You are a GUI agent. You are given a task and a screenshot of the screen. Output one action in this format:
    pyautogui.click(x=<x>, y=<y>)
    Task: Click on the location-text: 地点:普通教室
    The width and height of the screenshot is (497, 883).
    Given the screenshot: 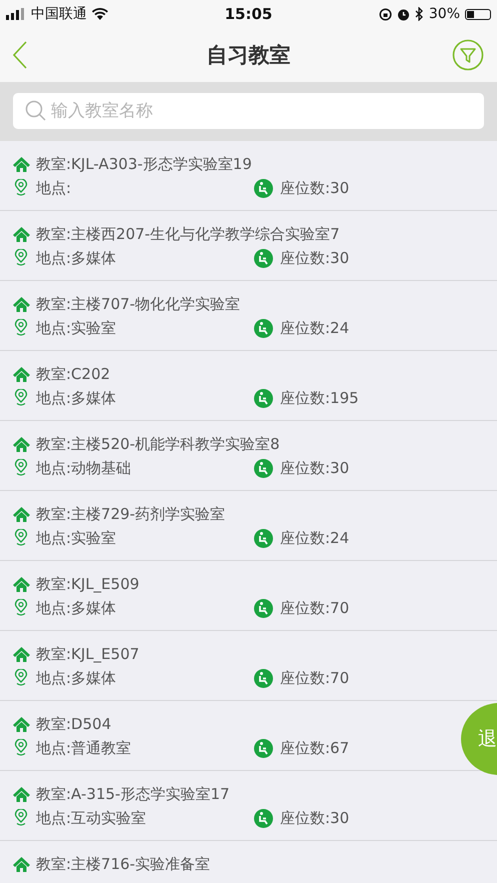 What is the action you would take?
    pyautogui.click(x=84, y=748)
    